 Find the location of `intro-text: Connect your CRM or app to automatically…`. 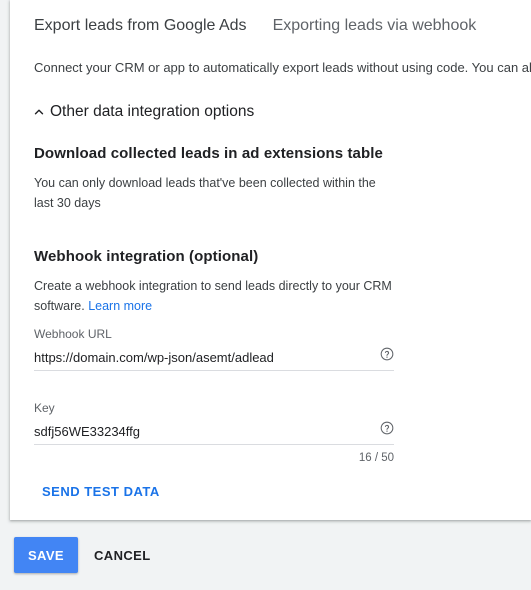

intro-text: Connect your CRM or app to automatically… is located at coordinates (282, 67).